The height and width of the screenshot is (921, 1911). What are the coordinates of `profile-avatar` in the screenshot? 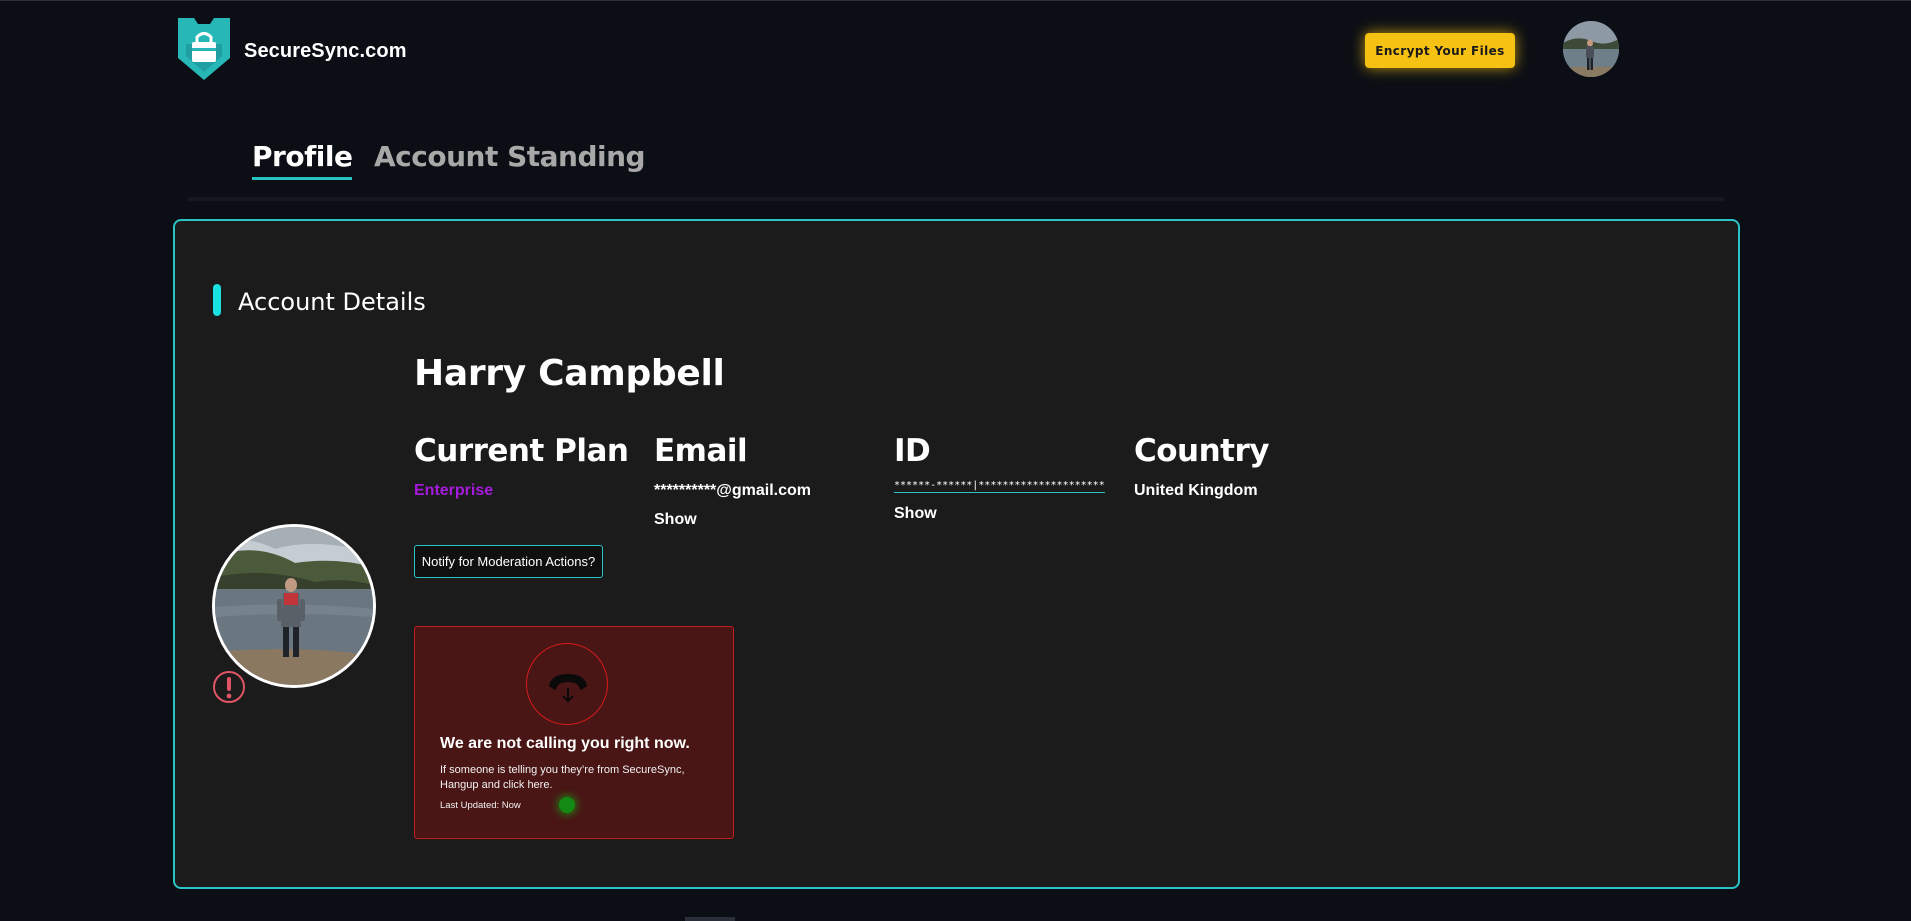 It's located at (294, 606).